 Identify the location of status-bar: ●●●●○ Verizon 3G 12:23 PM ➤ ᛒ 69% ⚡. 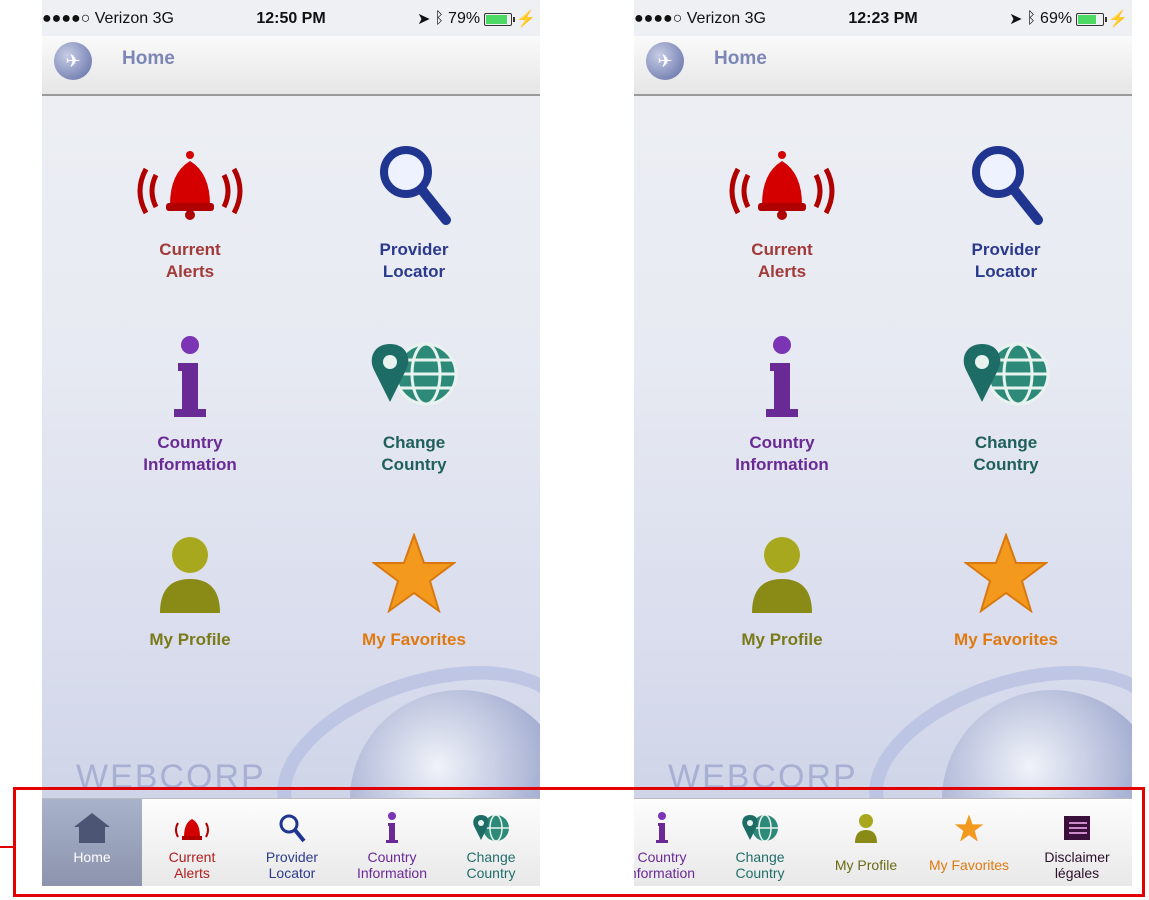
(883, 18).